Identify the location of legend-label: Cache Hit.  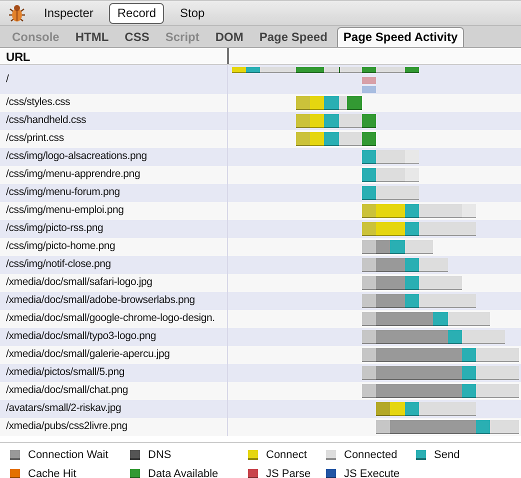
(52, 472).